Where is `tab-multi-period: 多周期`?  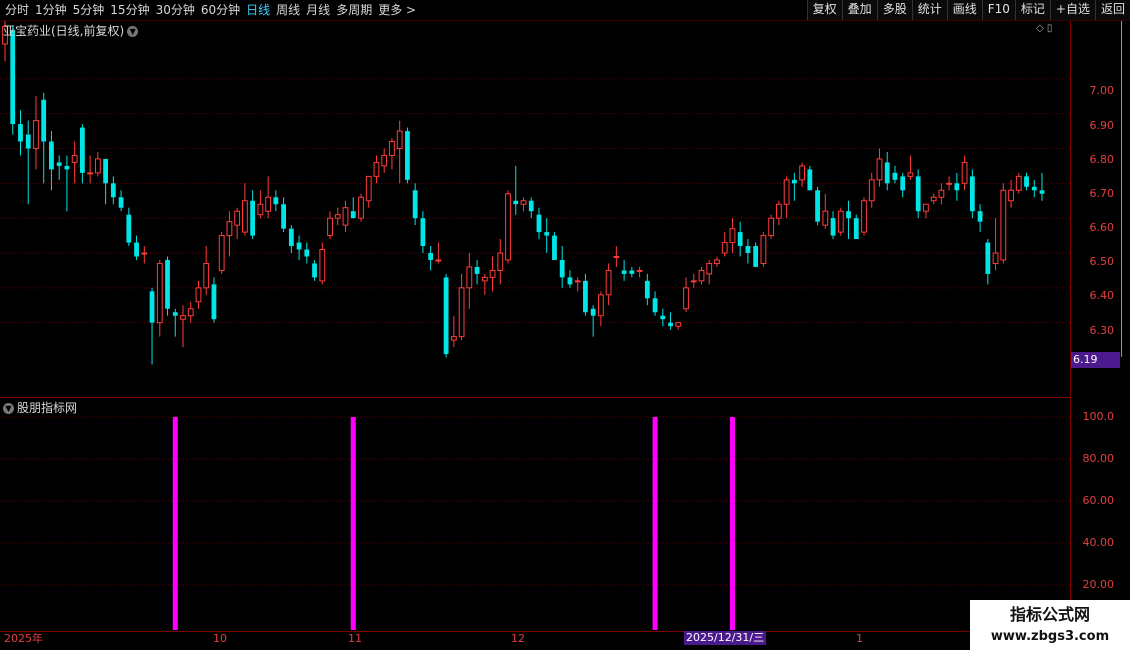 tab-multi-period: 多周期 is located at coordinates (354, 10).